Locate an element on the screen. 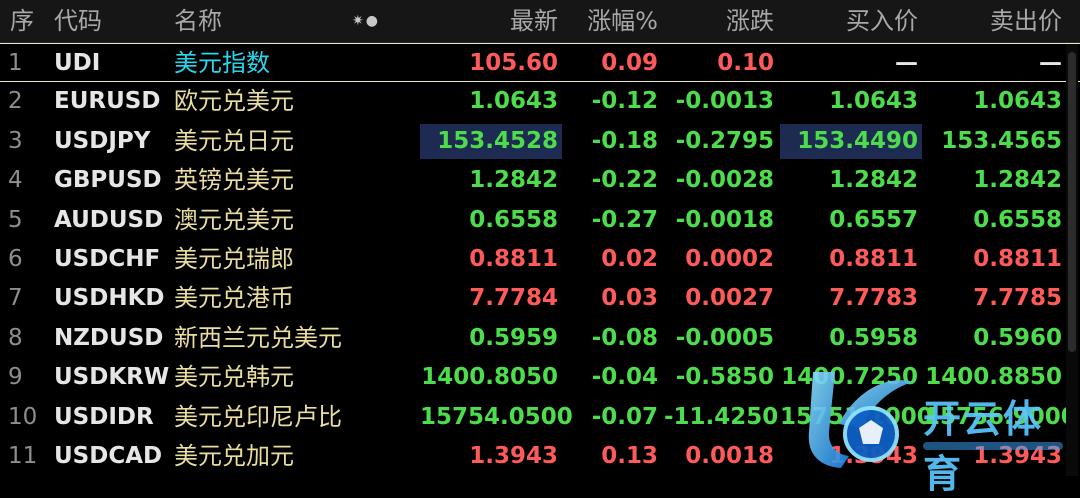 The image size is (1080, 498). cell-code: NZDUSD is located at coordinates (109, 337).